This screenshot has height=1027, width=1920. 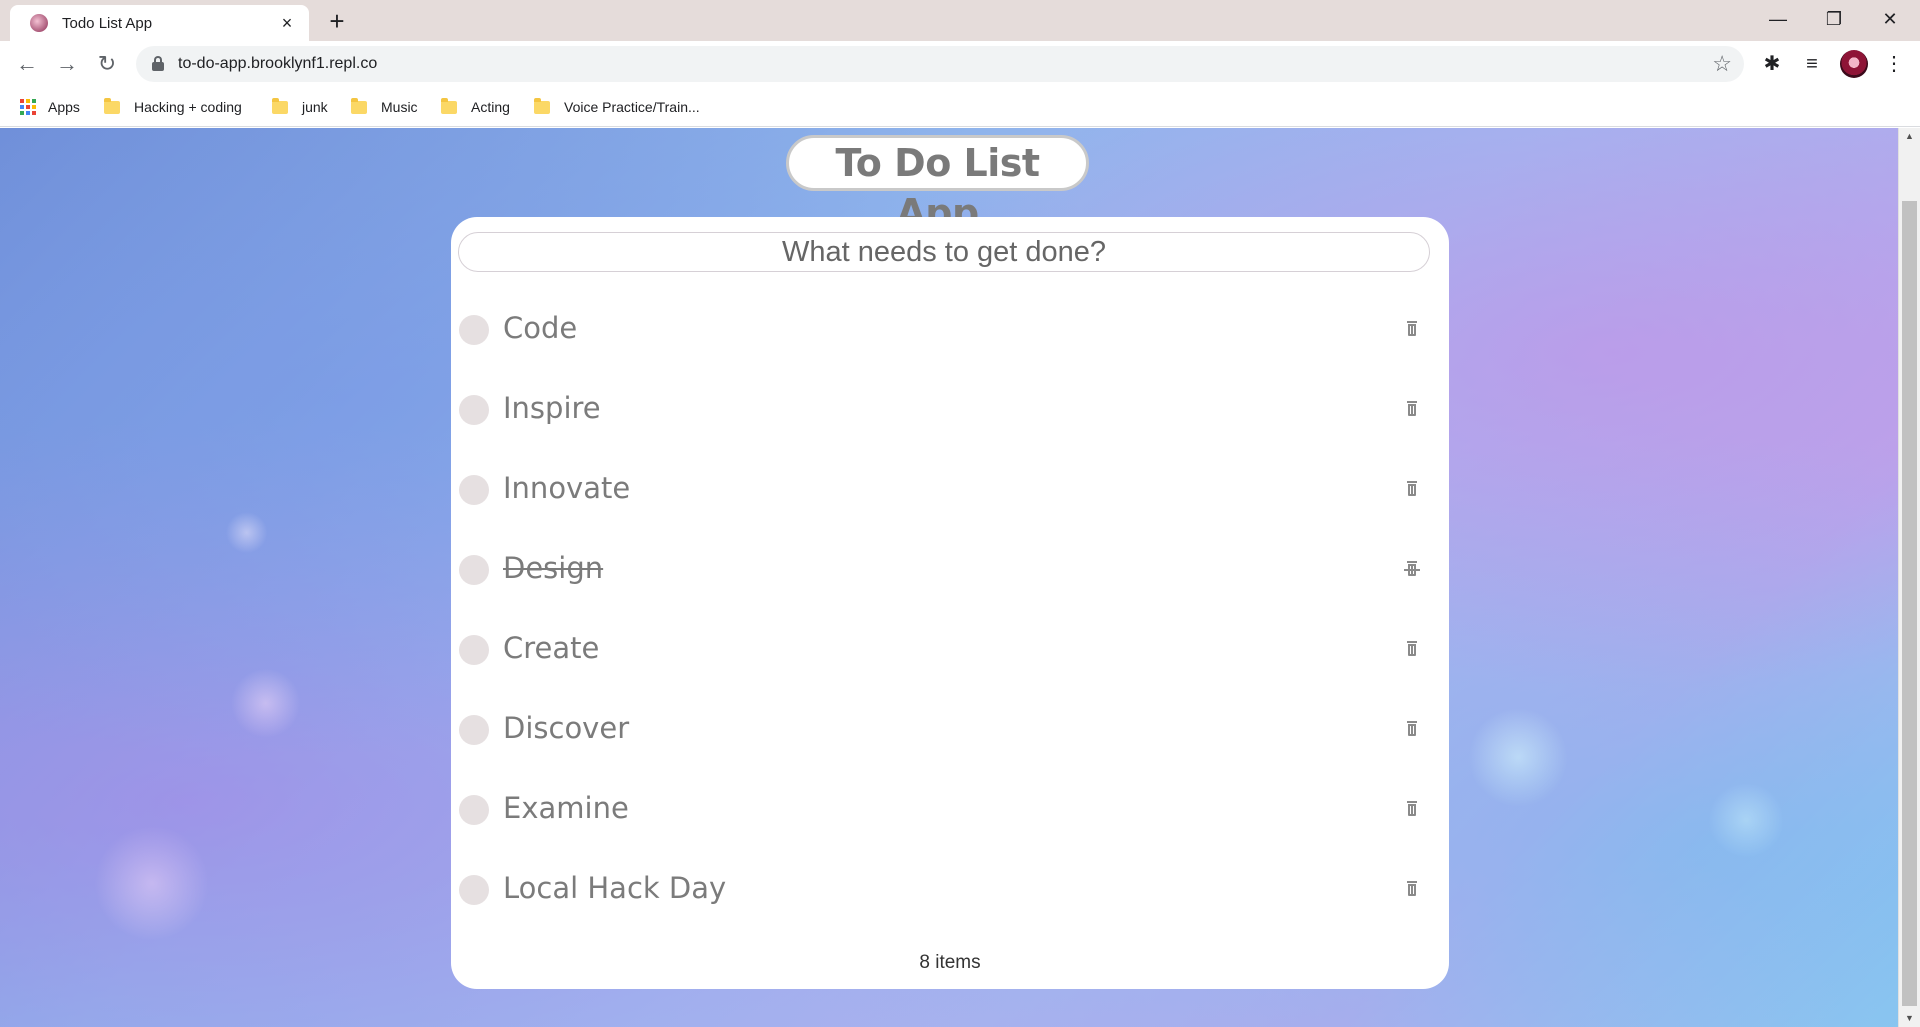 What do you see at coordinates (337, 22) in the screenshot?
I see `new-tab-button: +` at bounding box center [337, 22].